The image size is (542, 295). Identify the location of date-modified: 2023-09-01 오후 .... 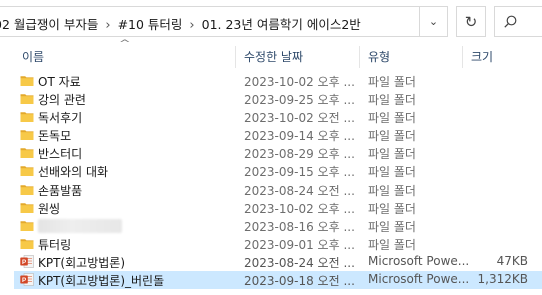
(299, 244).